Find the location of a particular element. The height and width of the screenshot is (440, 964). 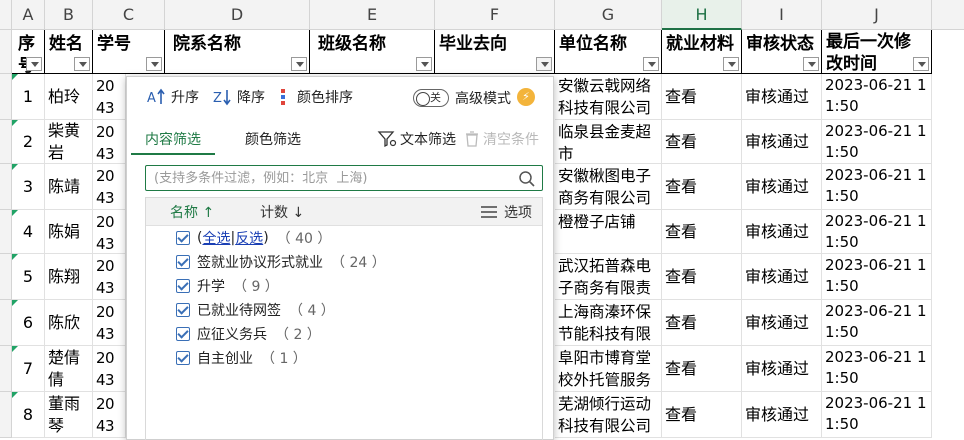

cell-student-id: 2043104 is located at coordinates (109, 187).